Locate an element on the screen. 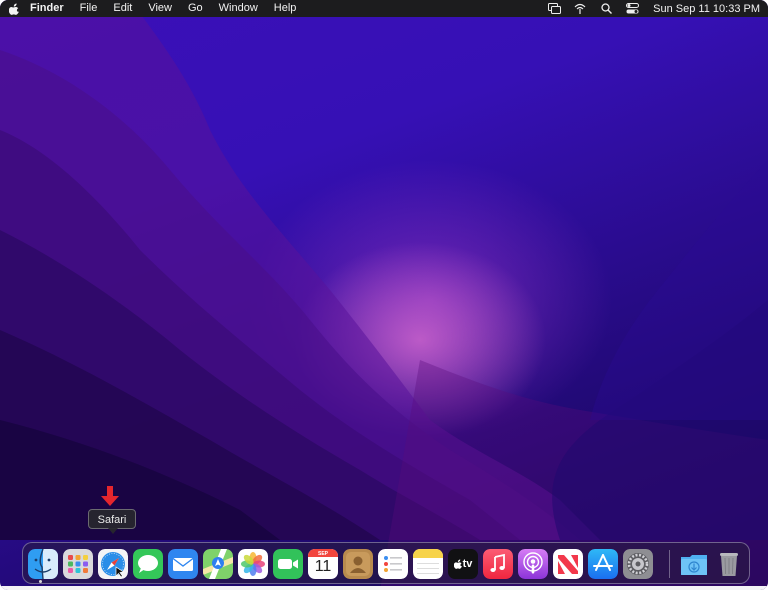 Image resolution: width=768 pixels, height=590 pixels. dock-system-preferences is located at coordinates (638, 564).